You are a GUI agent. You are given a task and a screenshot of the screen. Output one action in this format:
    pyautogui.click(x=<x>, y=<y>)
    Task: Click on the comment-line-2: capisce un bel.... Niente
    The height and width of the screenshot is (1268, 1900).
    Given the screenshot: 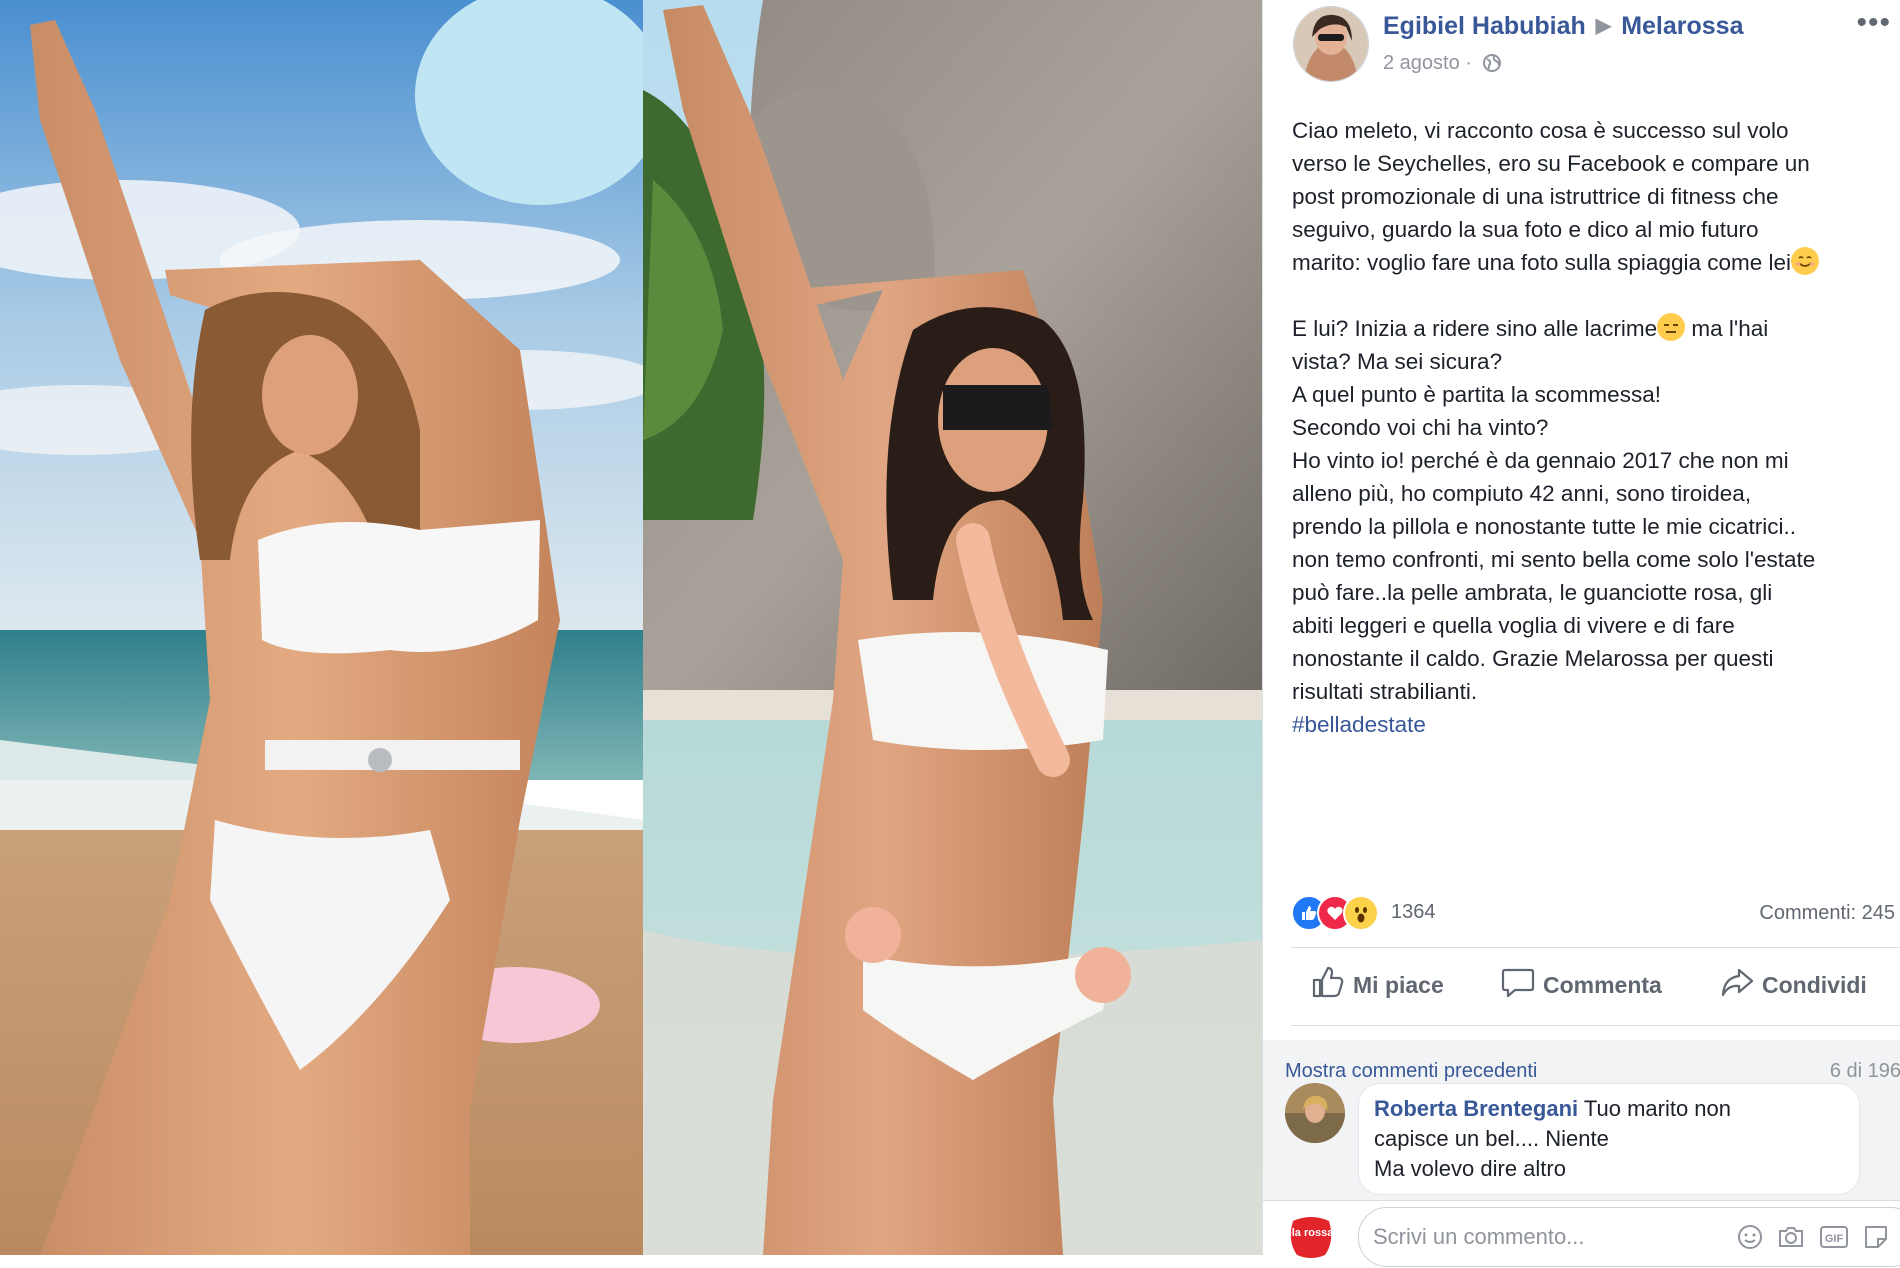 What is the action you would take?
    pyautogui.click(x=1491, y=1138)
    